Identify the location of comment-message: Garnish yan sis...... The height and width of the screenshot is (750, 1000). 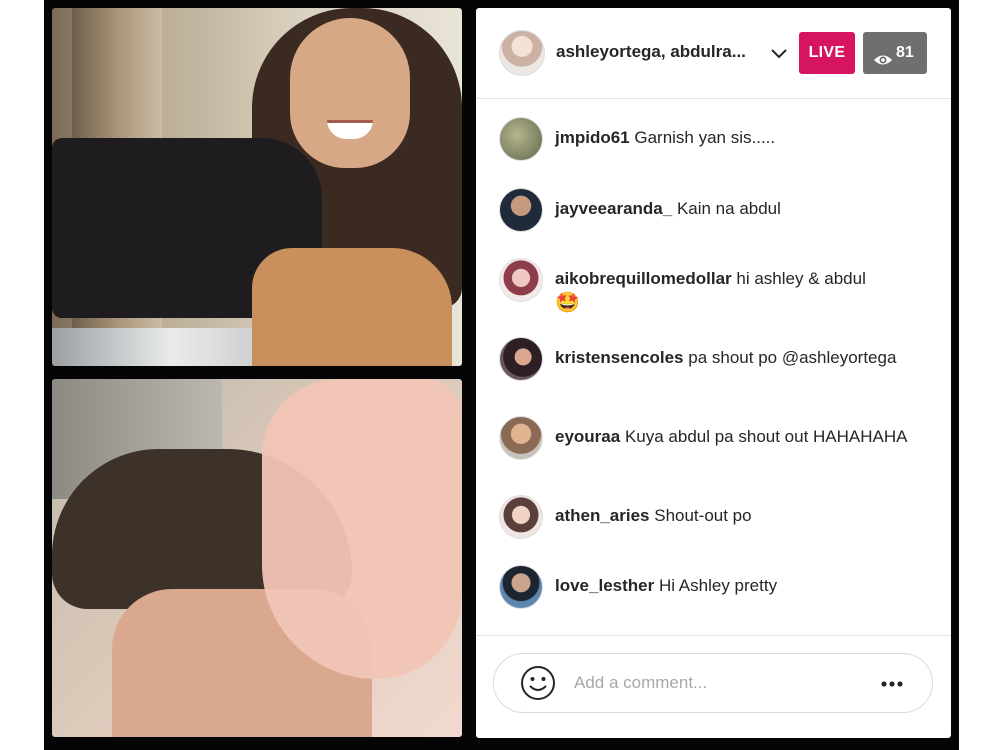
(705, 137).